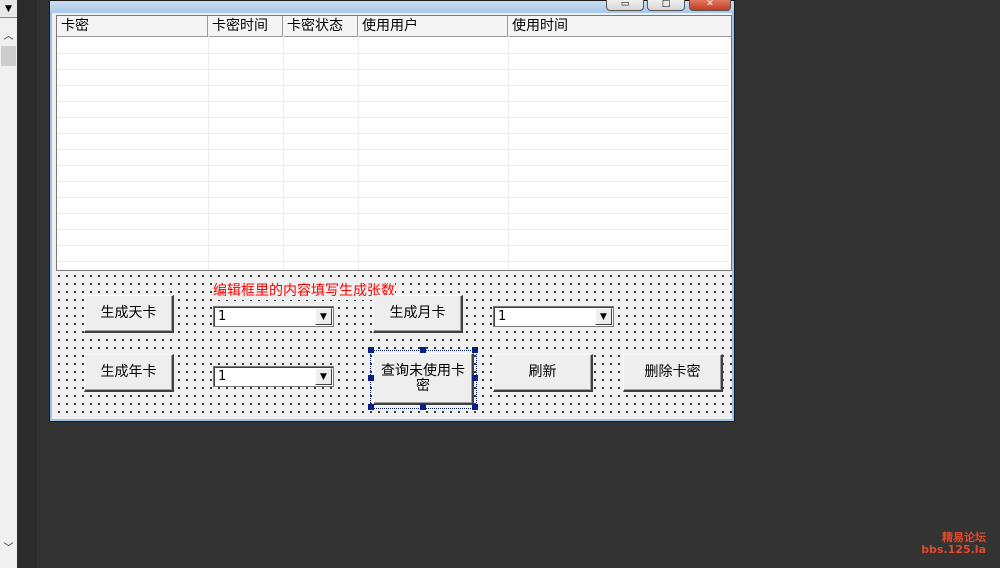  Describe the element at coordinates (245, 26) in the screenshot. I see `column-header-card-time: 卡密时间` at that location.